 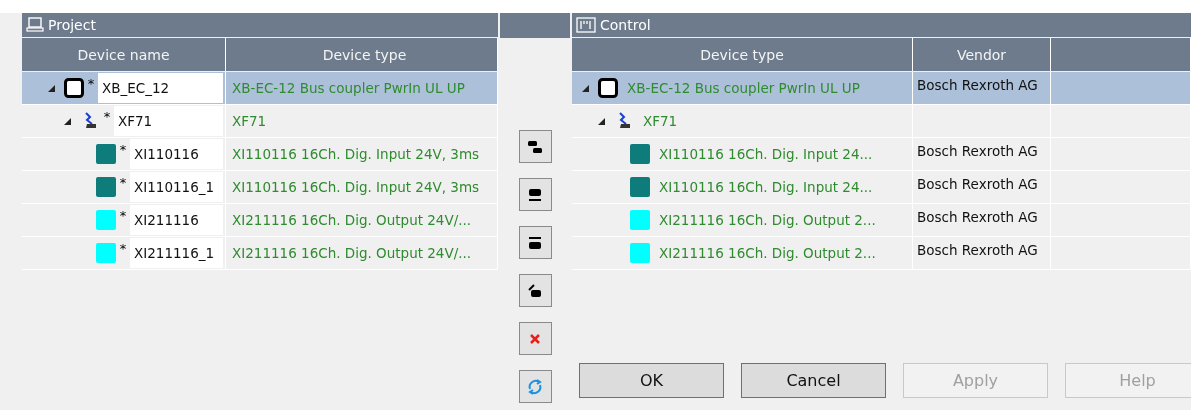 What do you see at coordinates (72, 25) in the screenshot?
I see `panel-title: Project` at bounding box center [72, 25].